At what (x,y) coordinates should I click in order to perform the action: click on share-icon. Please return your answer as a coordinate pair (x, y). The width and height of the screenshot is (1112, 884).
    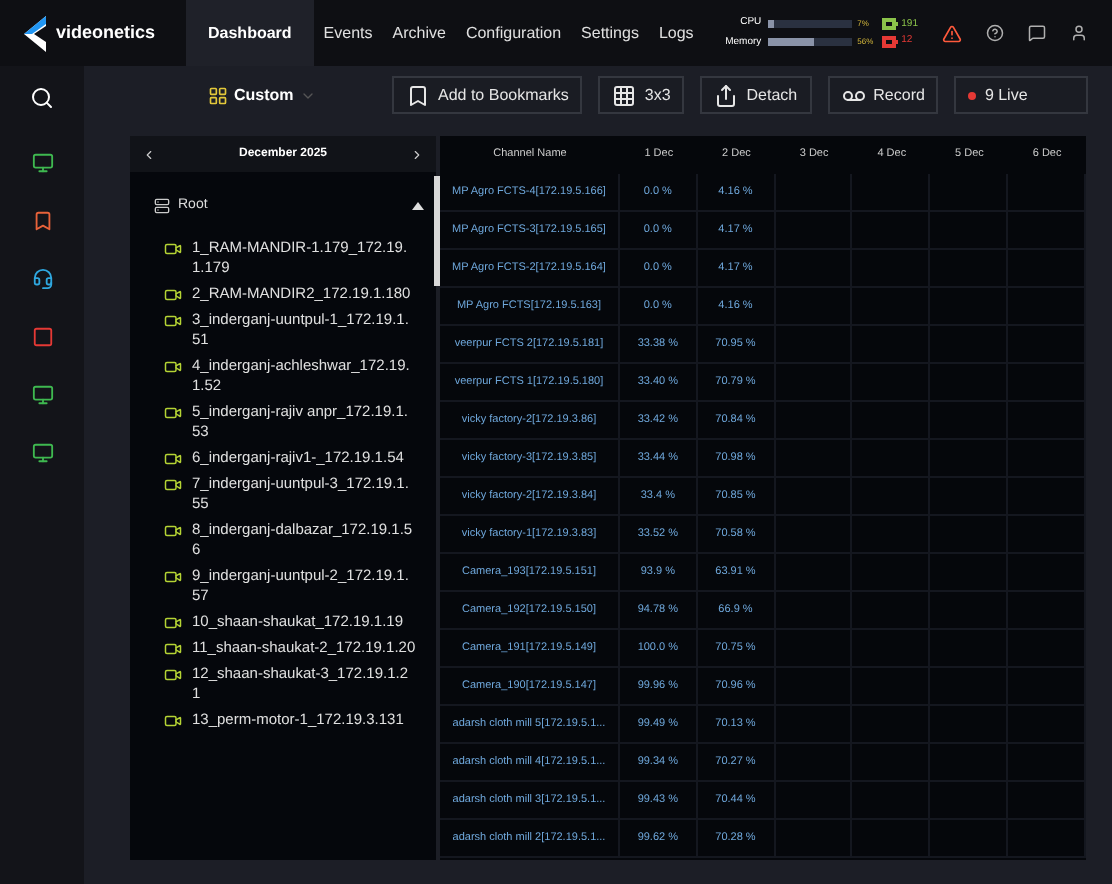
    Looking at the image, I should click on (726, 95).